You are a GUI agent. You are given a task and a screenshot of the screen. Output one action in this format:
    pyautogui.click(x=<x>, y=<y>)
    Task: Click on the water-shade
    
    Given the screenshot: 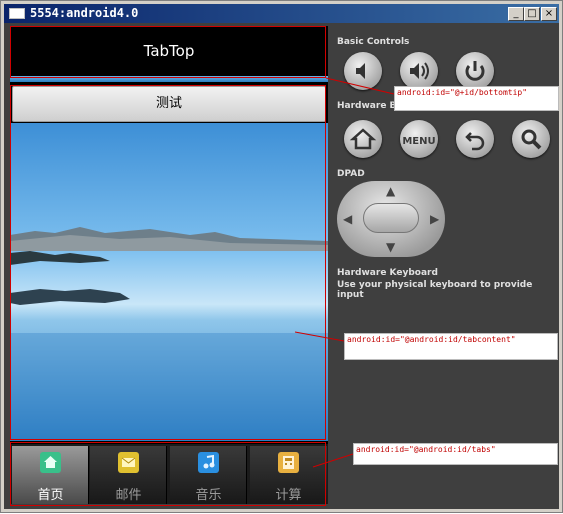 What is the action you would take?
    pyautogui.click(x=169, y=387)
    